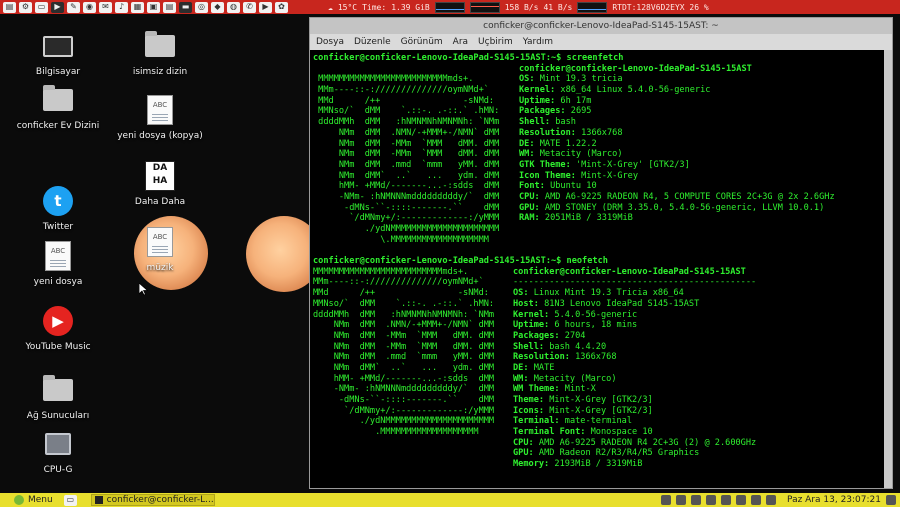  I want to click on calculator-launcher-icon: ▦, so click(137, 7).